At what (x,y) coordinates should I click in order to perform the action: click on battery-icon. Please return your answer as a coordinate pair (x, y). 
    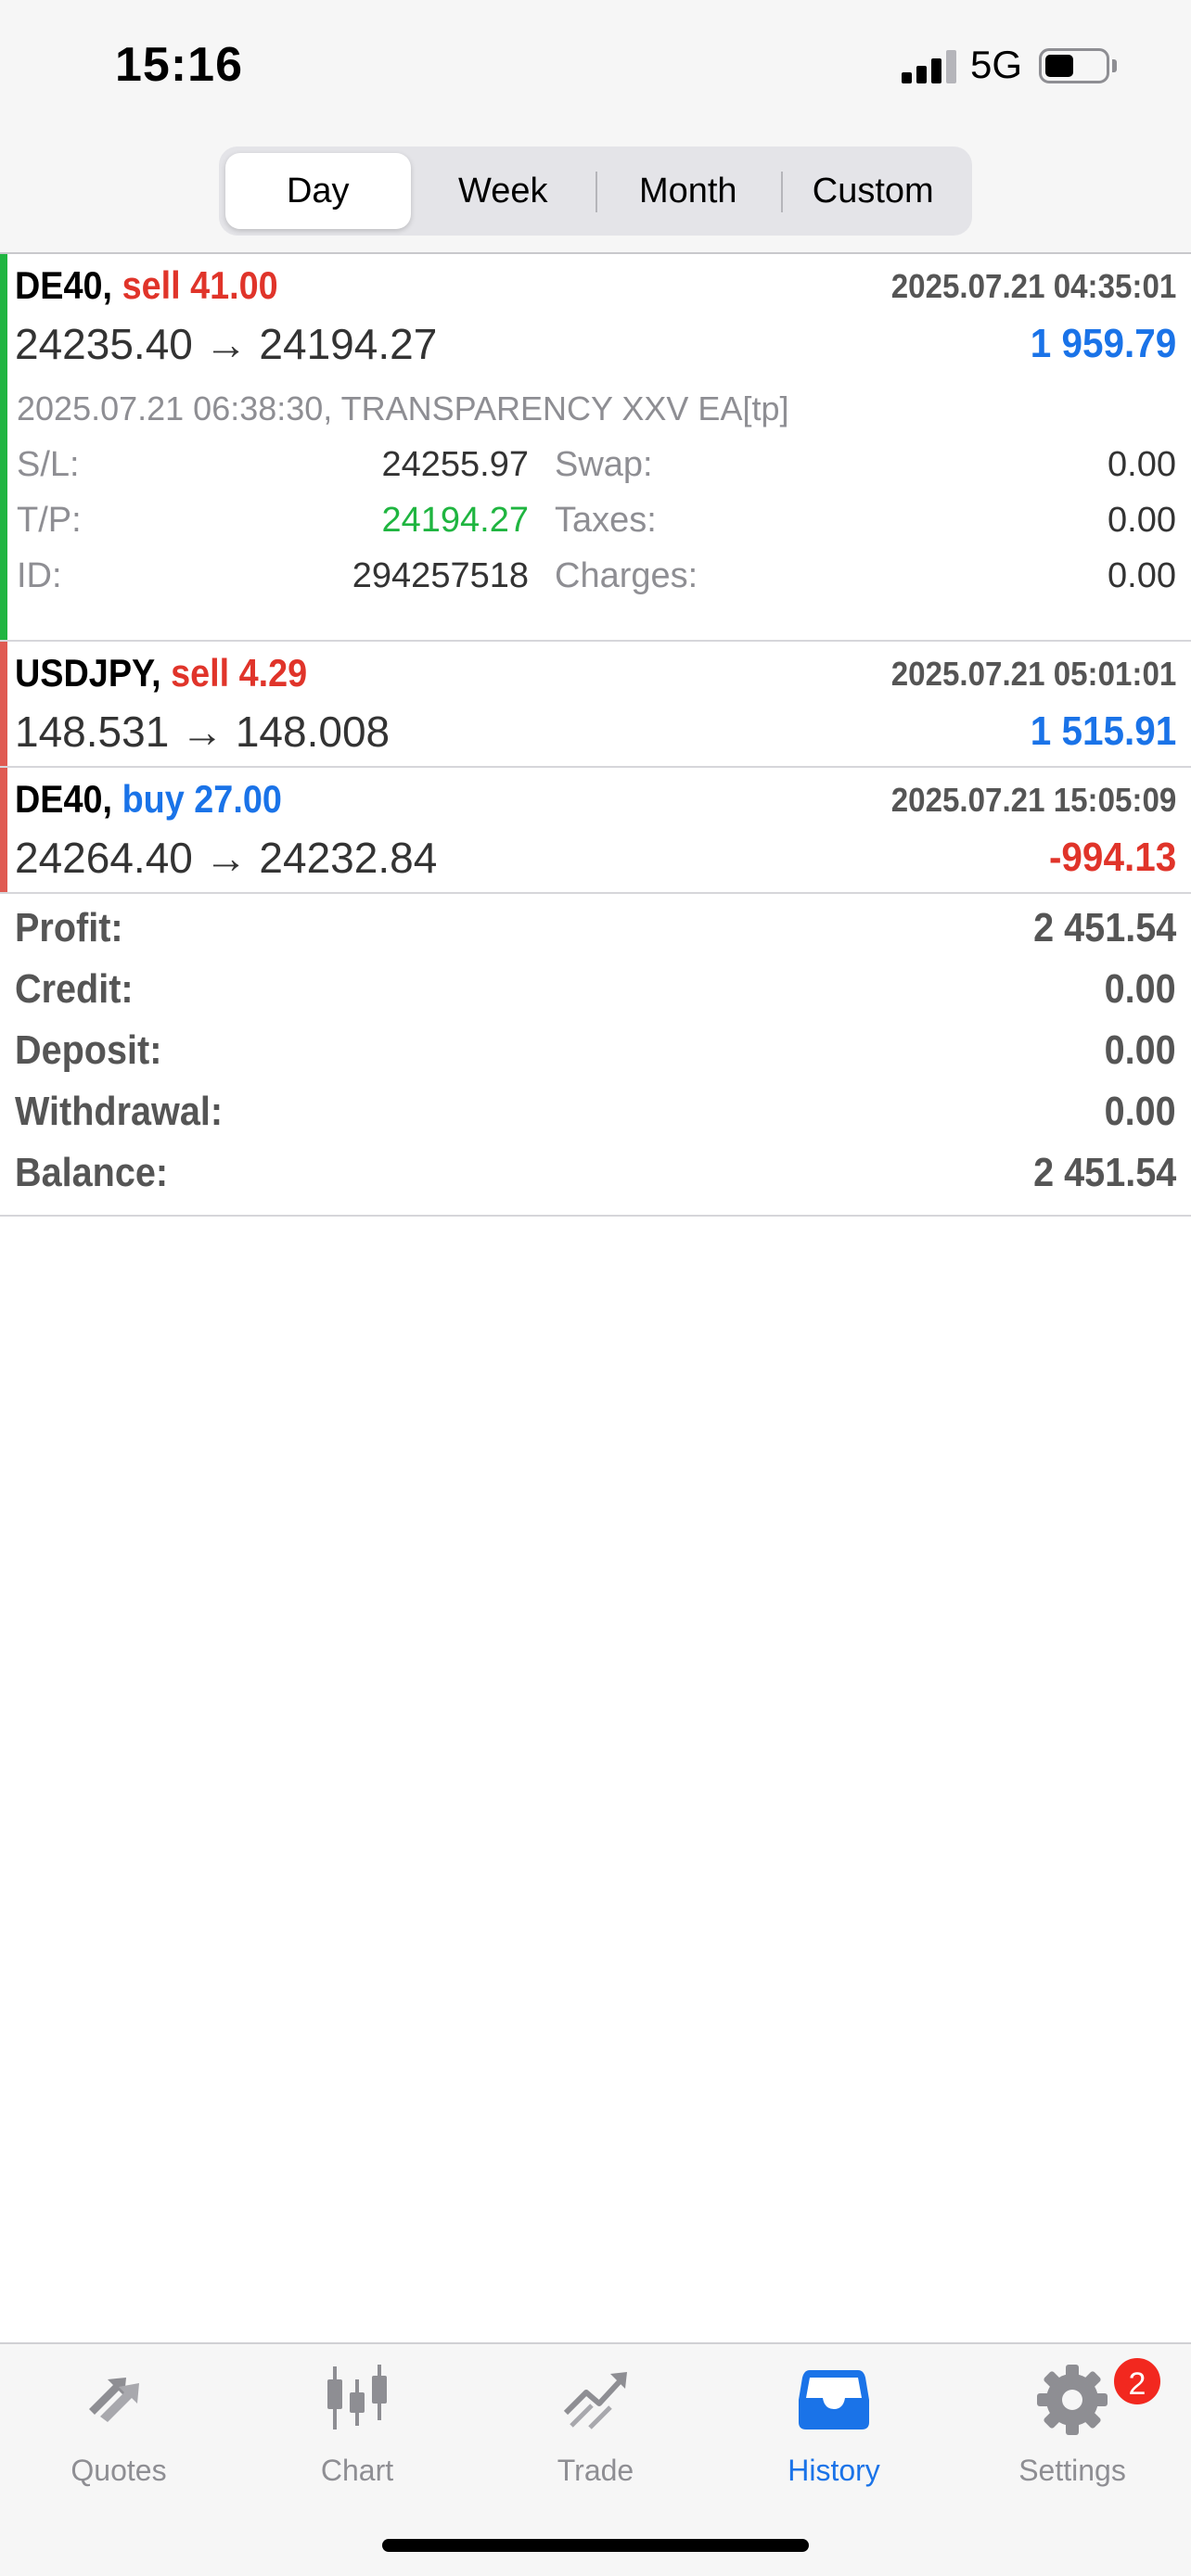
    Looking at the image, I should click on (1074, 66).